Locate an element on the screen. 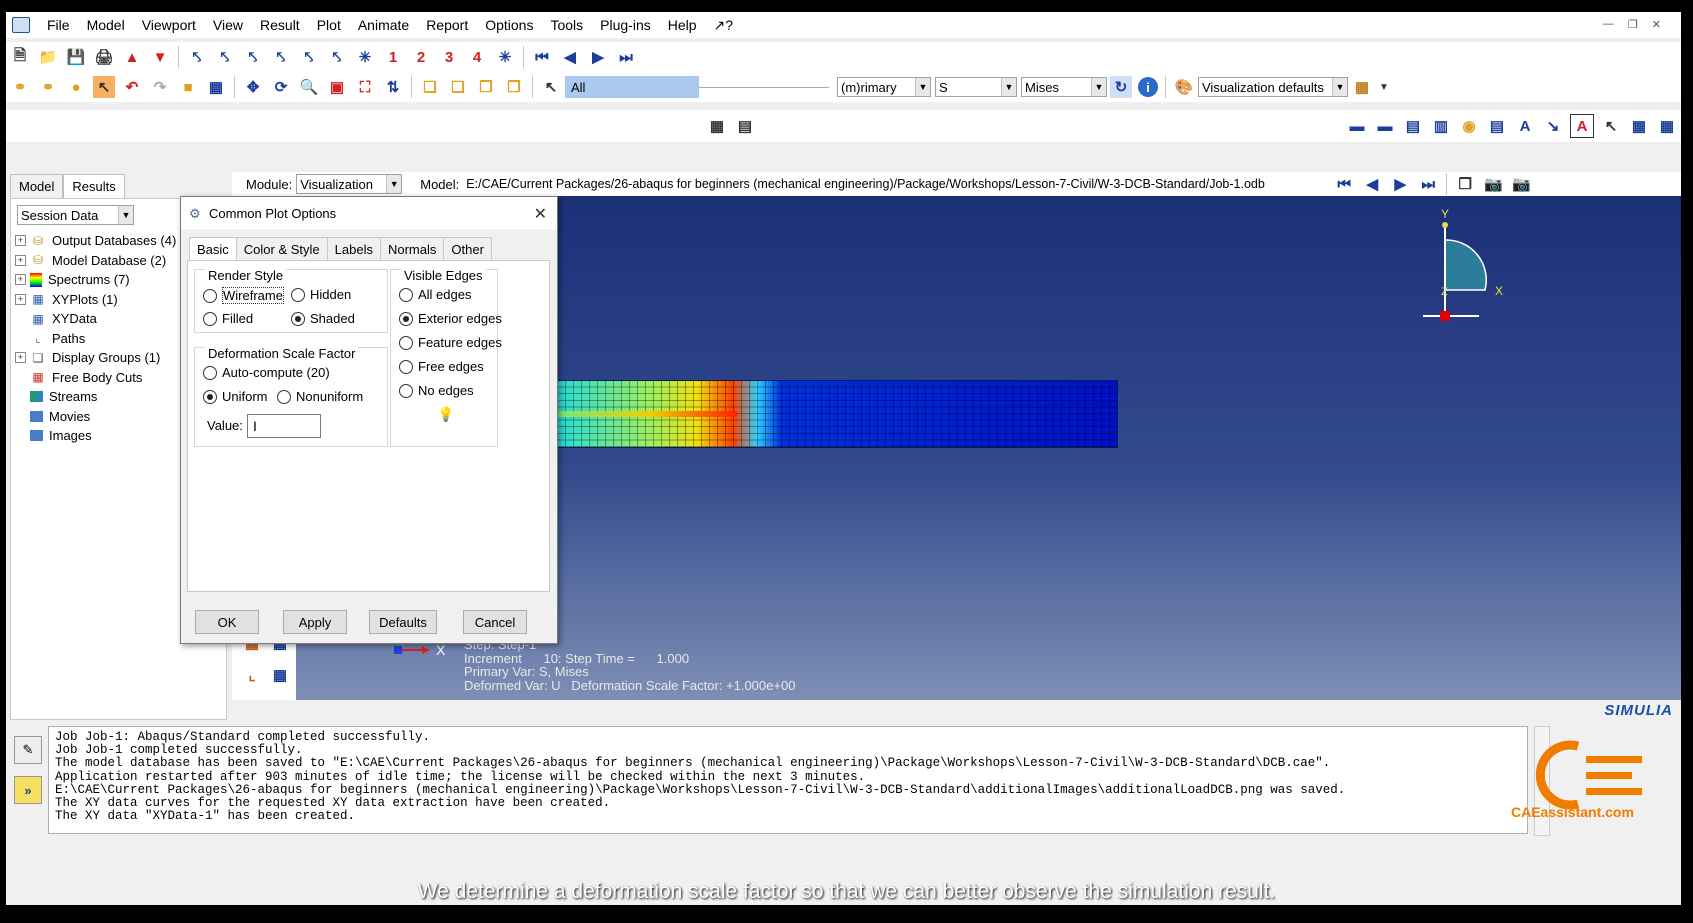 This screenshot has height=923, width=1693. tree-item-streams: Streams is located at coordinates (95, 397).